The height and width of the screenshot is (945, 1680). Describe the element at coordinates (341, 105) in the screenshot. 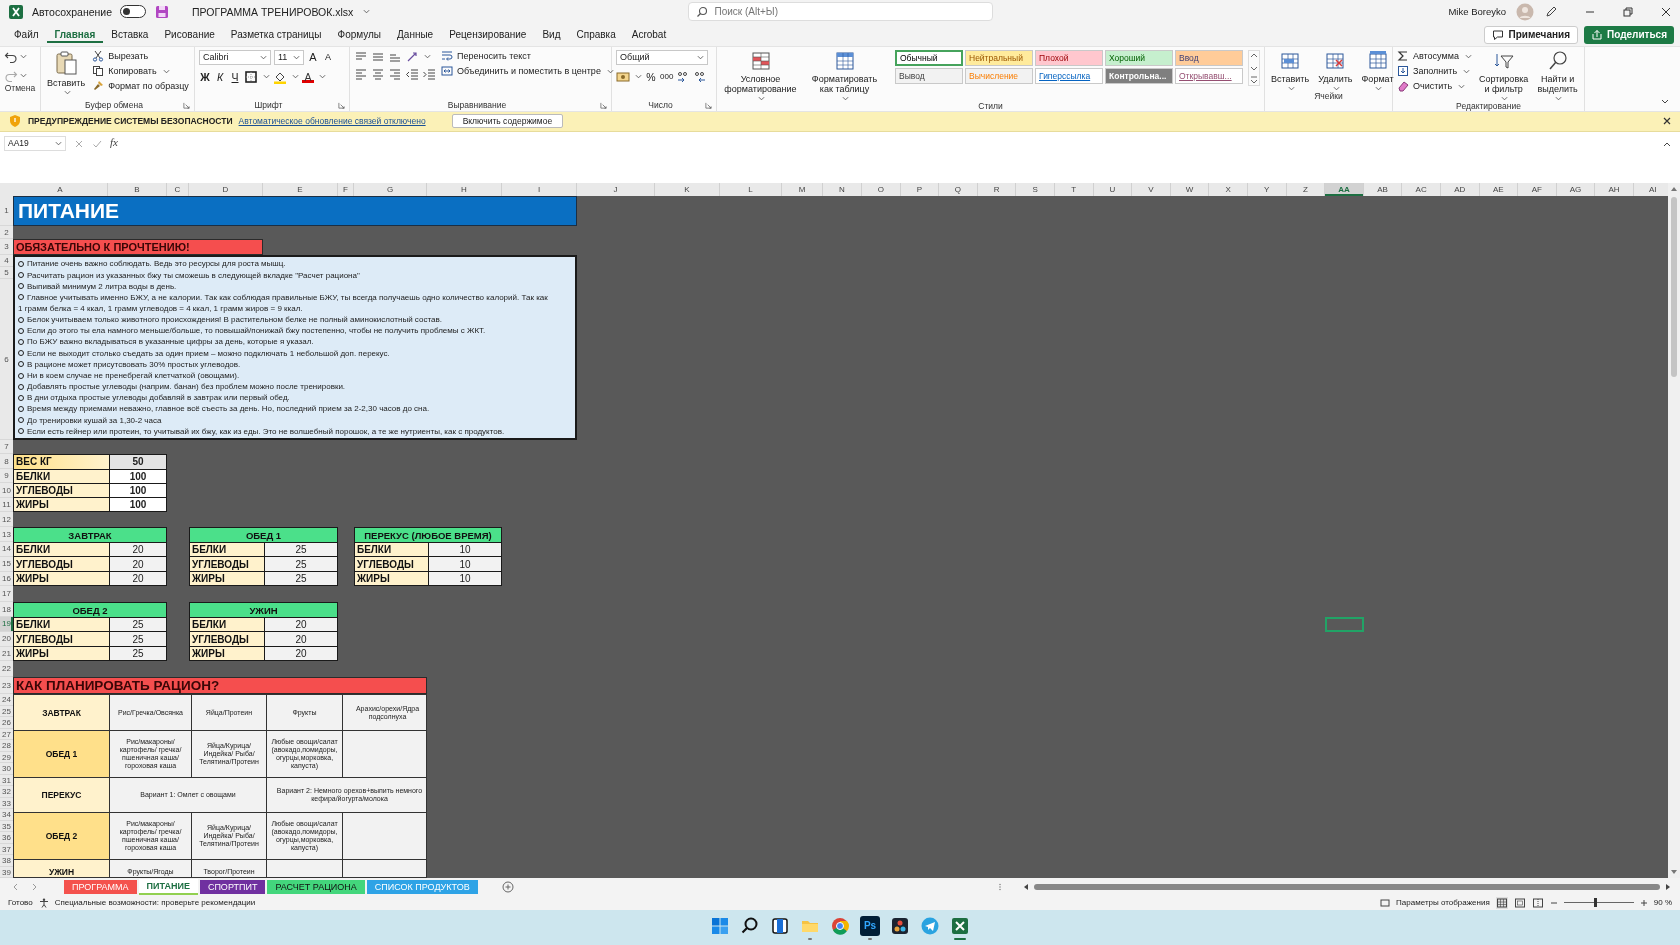

I see `dialog-launcher-icon` at that location.